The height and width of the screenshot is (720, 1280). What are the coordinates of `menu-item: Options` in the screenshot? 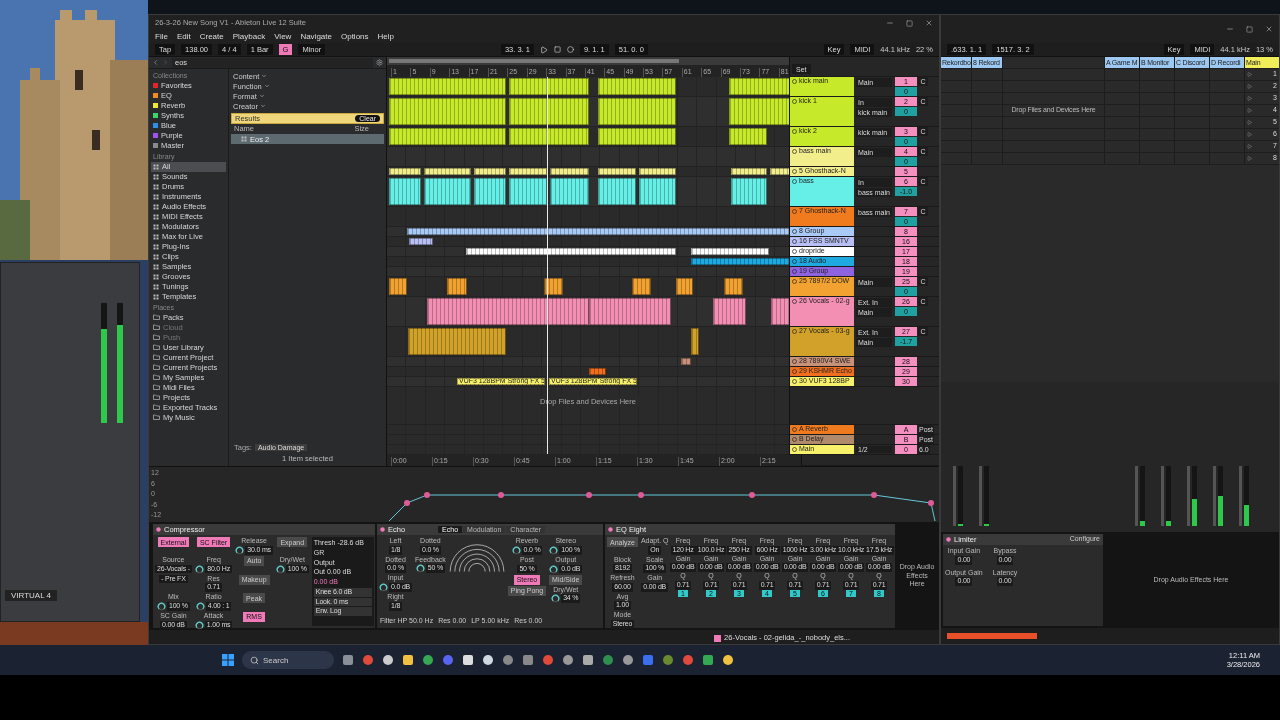 It's located at (354, 37).